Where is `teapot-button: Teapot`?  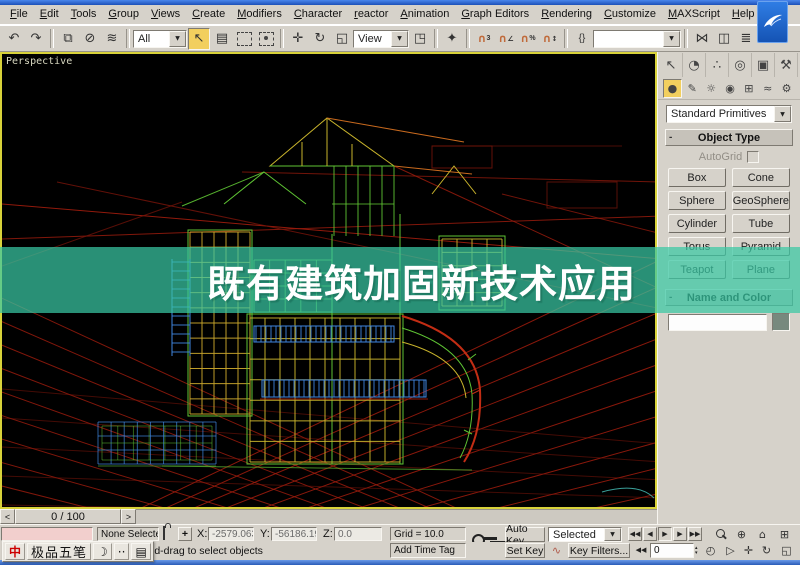
teapot-button: Teapot is located at coordinates (697, 269).